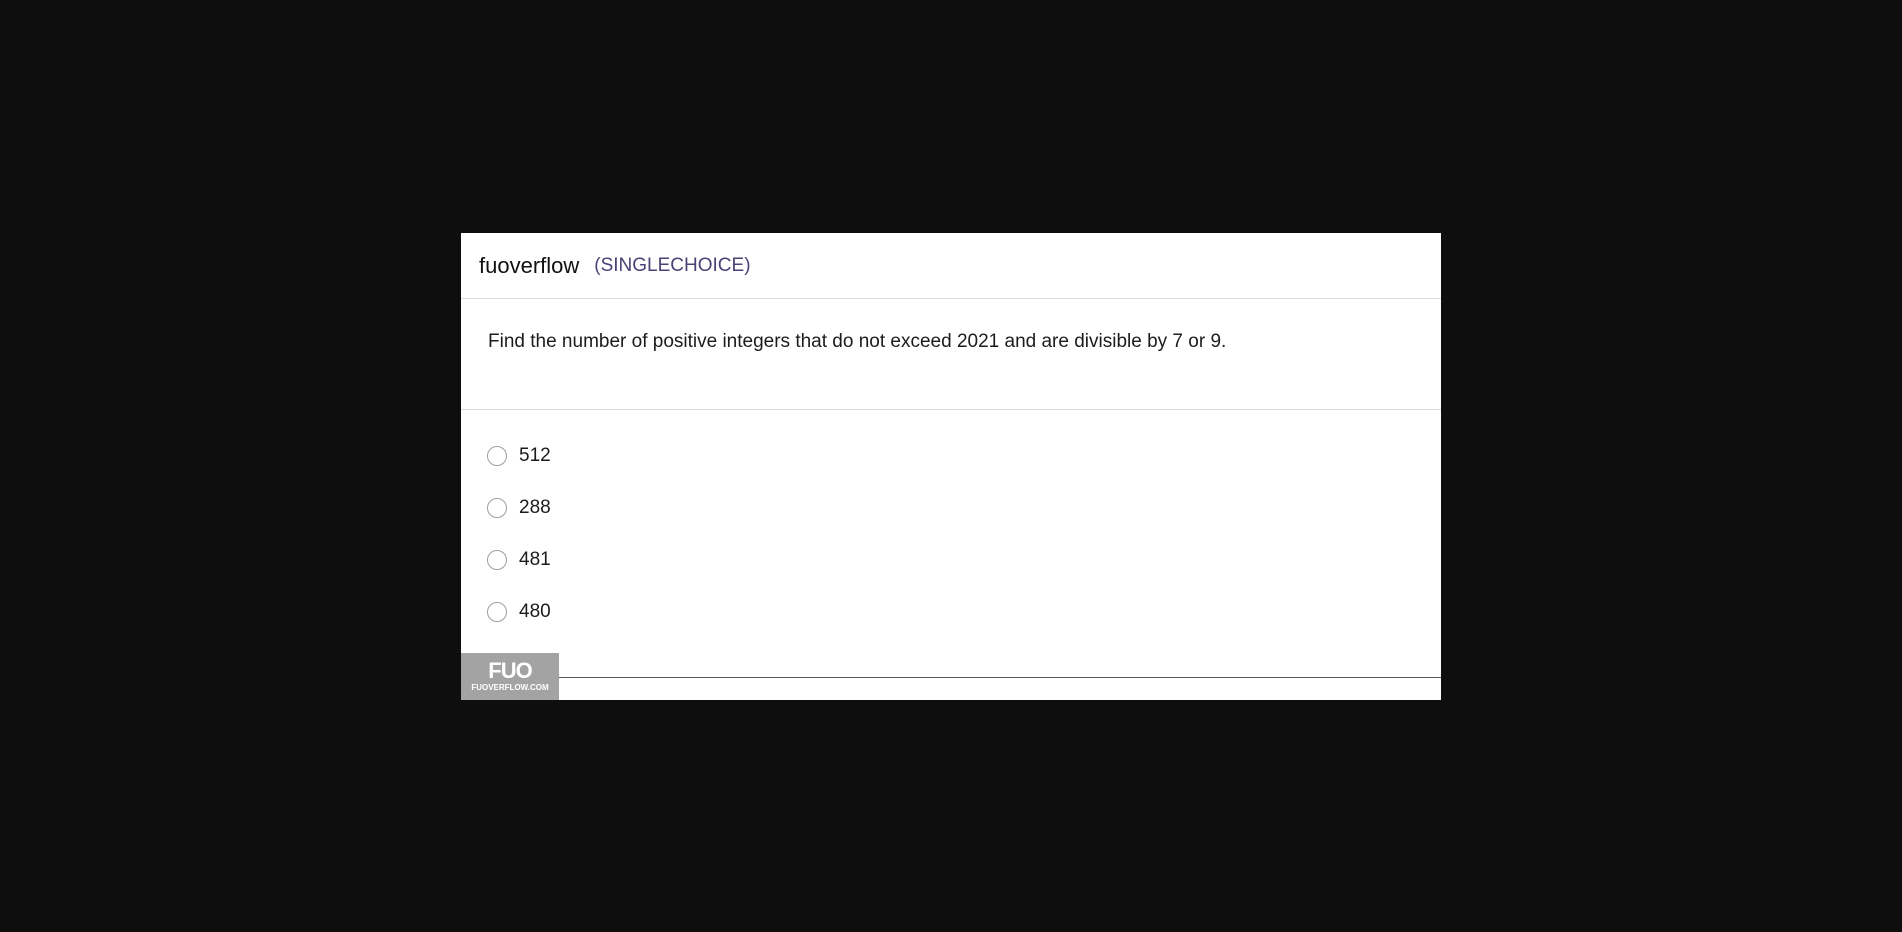  Describe the element at coordinates (535, 559) in the screenshot. I see `option-label: 481` at that location.